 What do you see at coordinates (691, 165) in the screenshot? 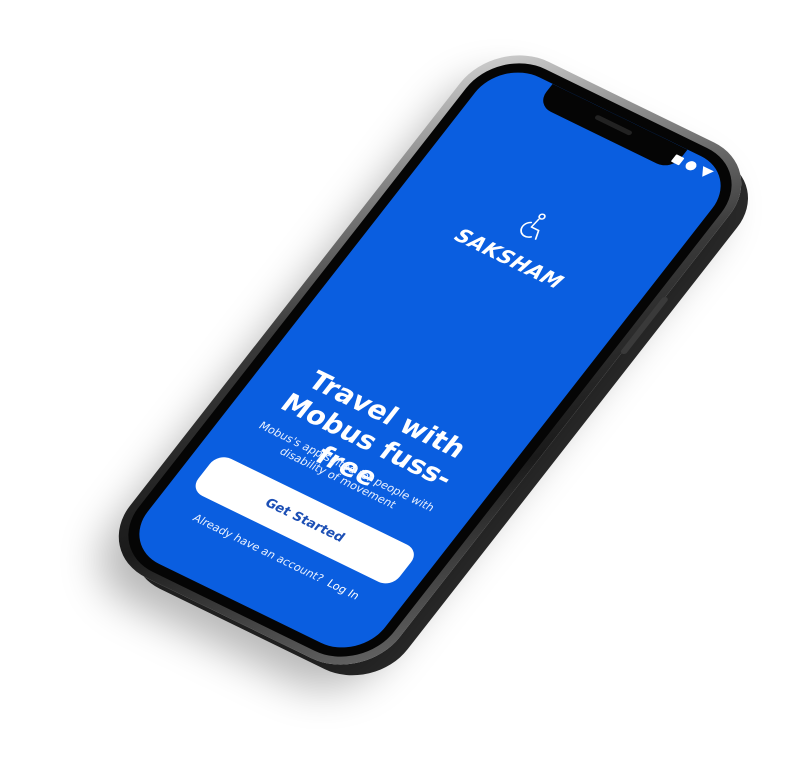
I see `circle-icon` at bounding box center [691, 165].